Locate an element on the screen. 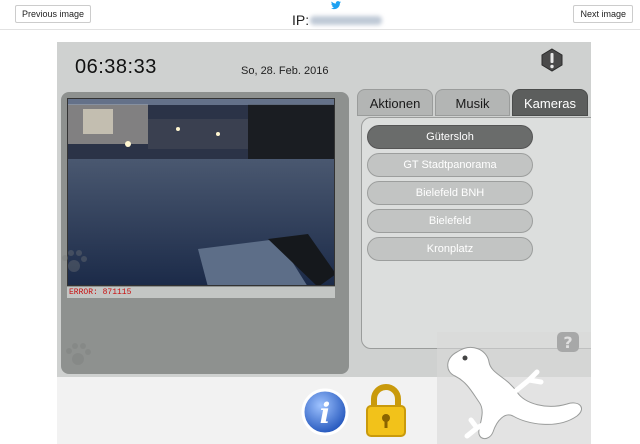 The image size is (640, 444). clock: 06:38:33 is located at coordinates (116, 67).